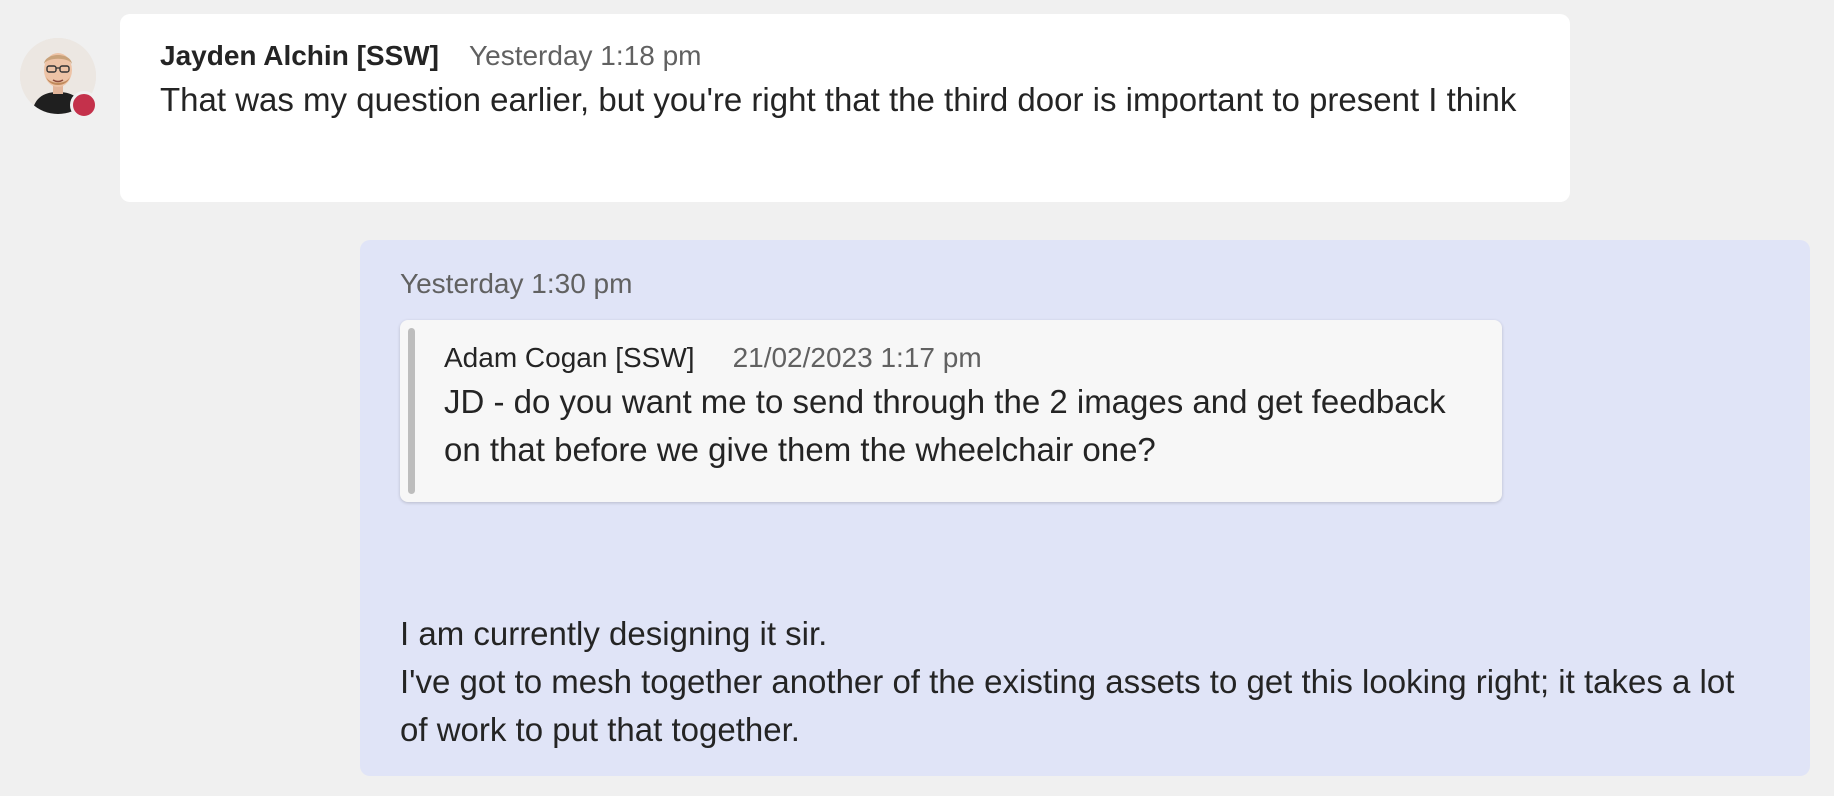 The image size is (1834, 796). I want to click on quote-header: Adam Cogan [SSW] 21/02/2023 1:17 pm, so click(958, 358).